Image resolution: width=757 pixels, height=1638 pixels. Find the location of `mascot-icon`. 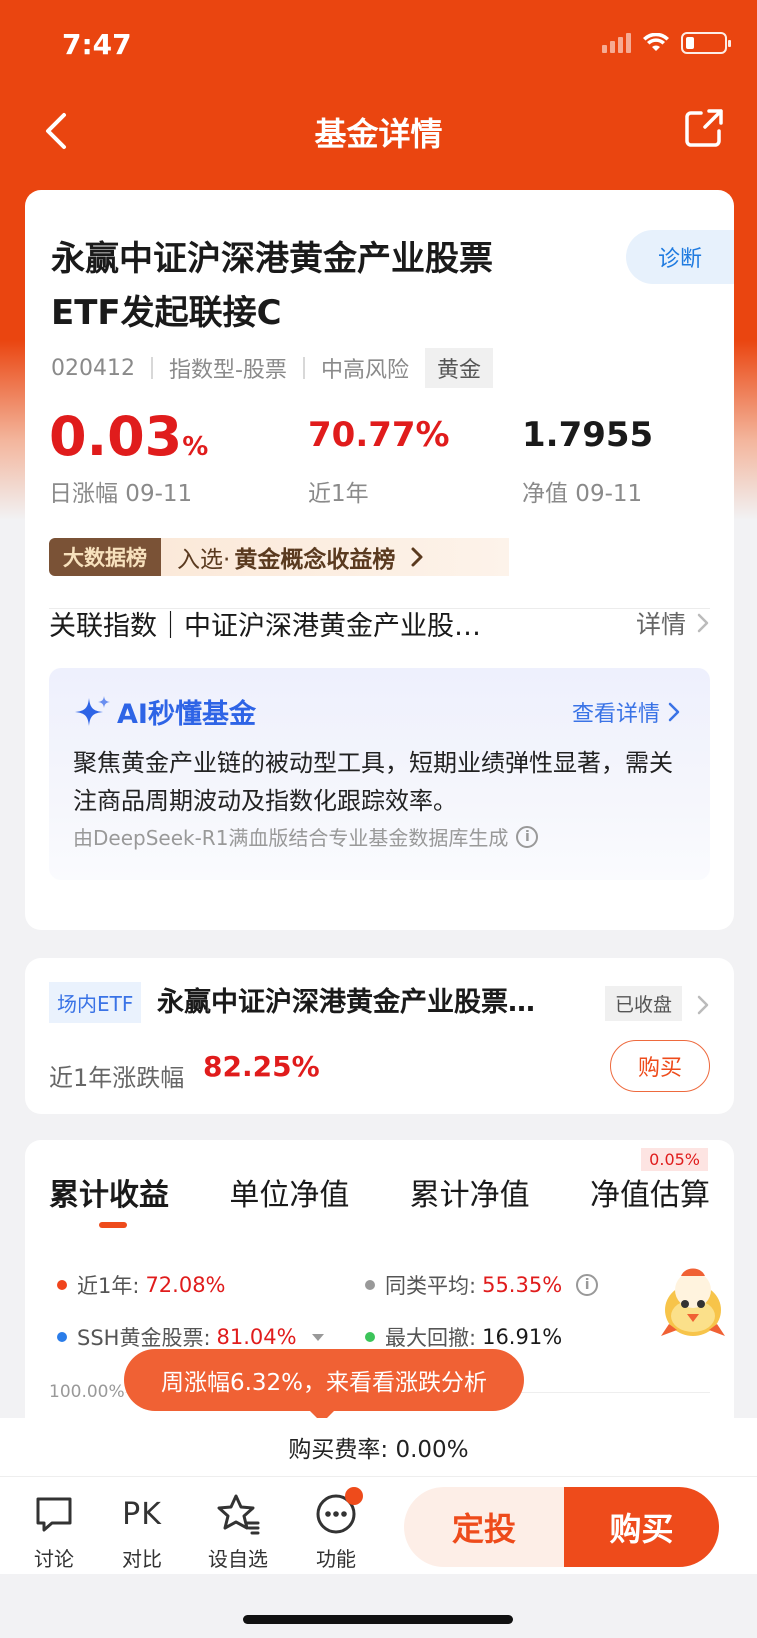

mascot-icon is located at coordinates (695, 1304).